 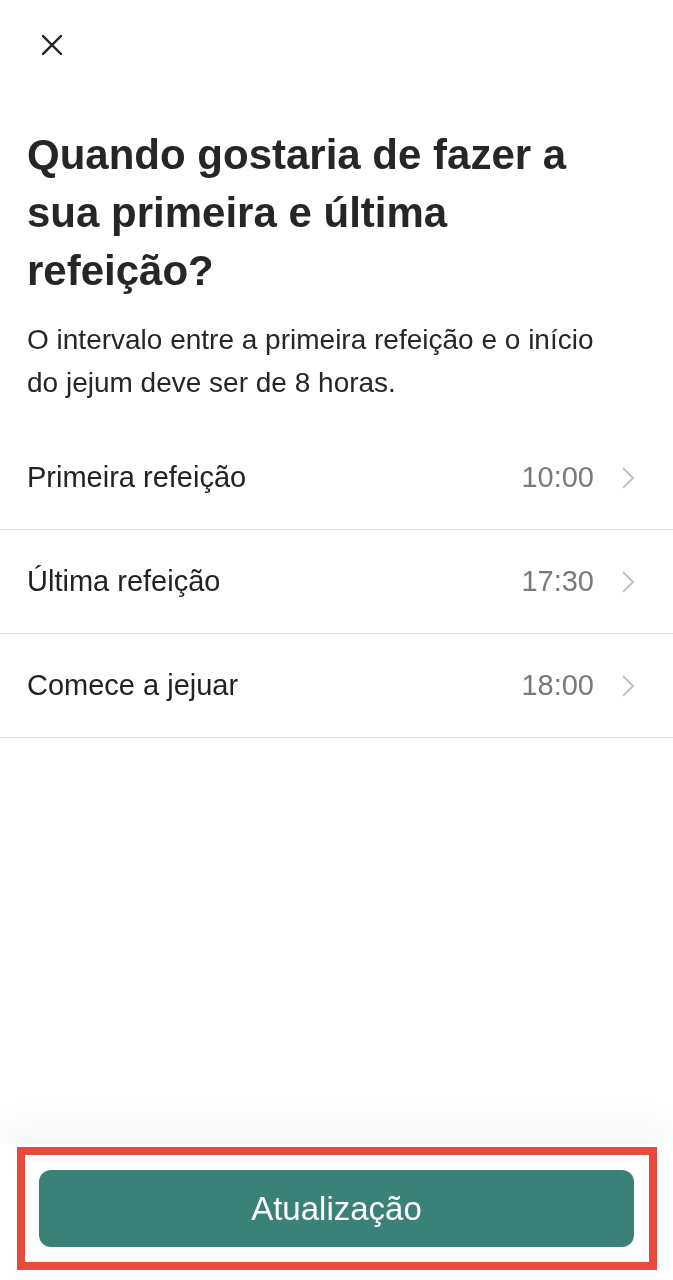 I want to click on time-value: 18:00, so click(x=557, y=685).